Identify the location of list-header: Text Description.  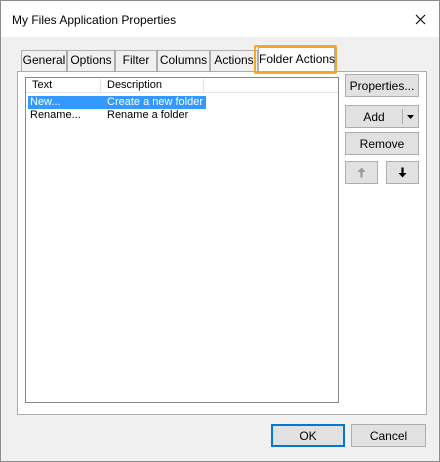
(182, 85).